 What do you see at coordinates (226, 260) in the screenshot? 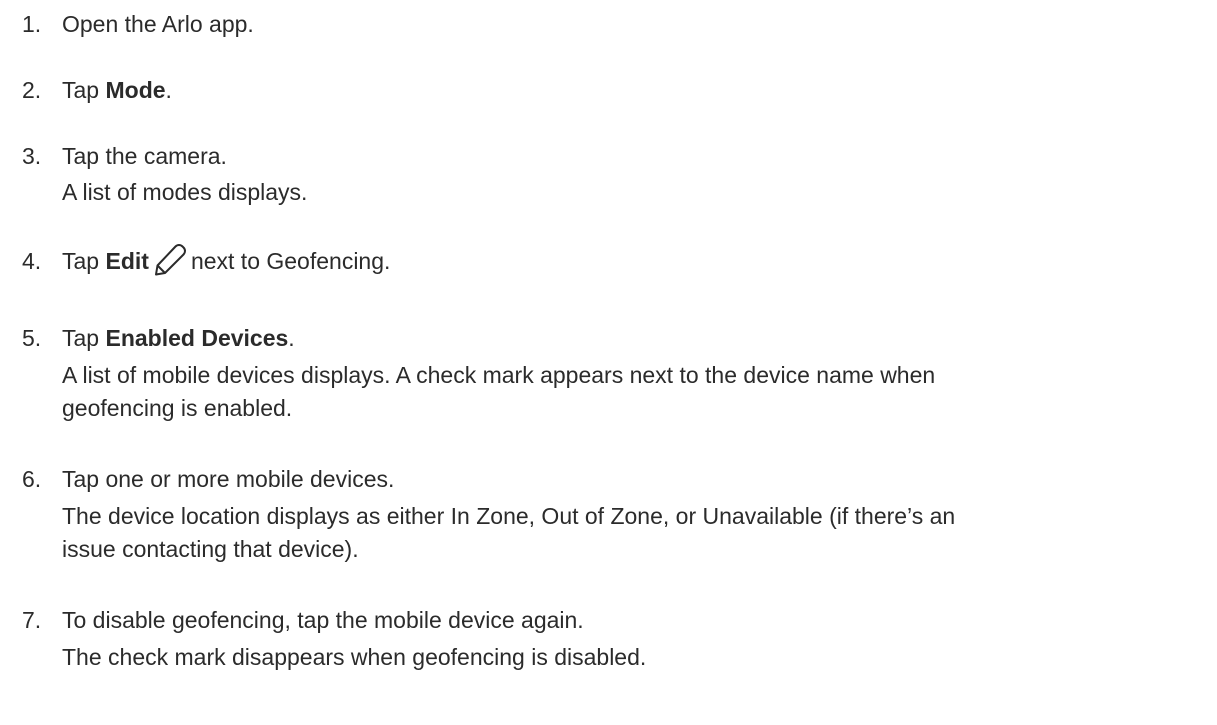
I see `step-instruction: Tap Edit next to Geofencing.` at bounding box center [226, 260].